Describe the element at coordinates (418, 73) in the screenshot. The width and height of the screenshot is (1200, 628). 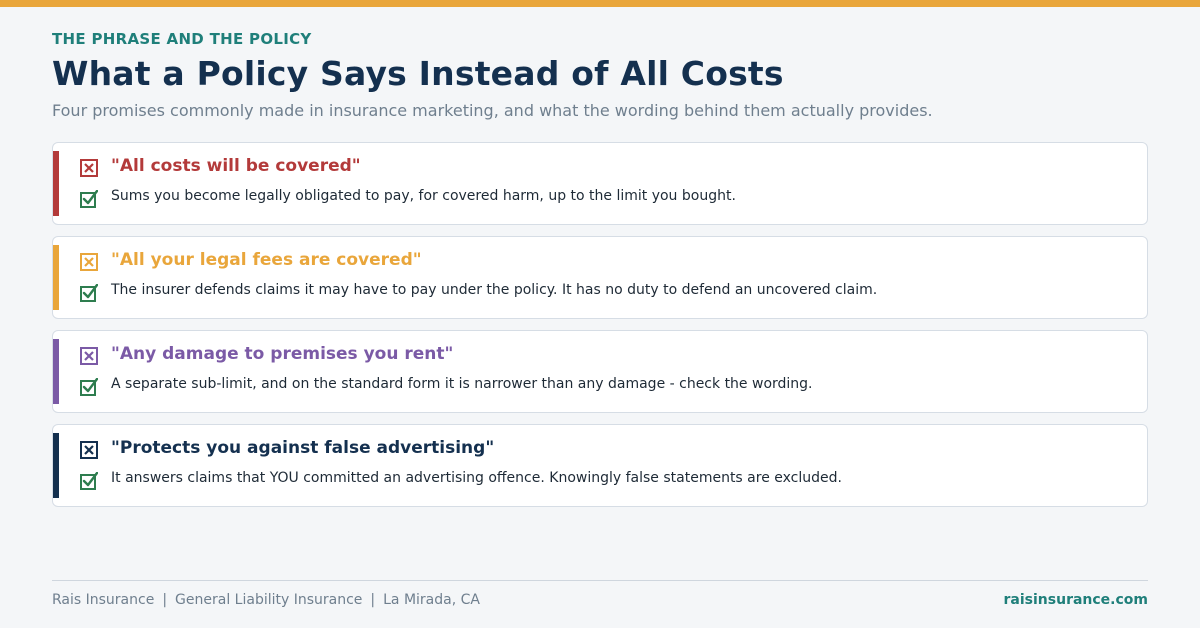
I see `page-title: What a Policy Says Instead of All Costs` at that location.